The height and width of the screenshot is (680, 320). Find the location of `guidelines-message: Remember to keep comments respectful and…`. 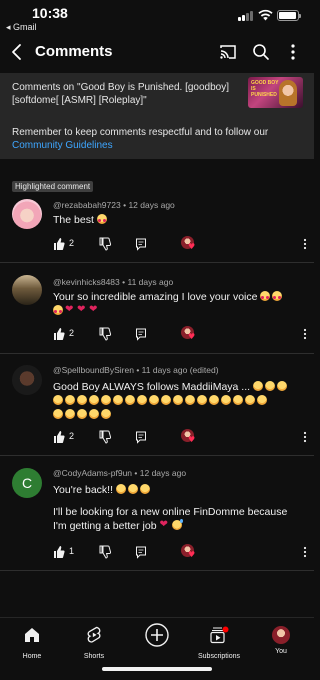

guidelines-message: Remember to keep comments respectful and… is located at coordinates (140, 132).